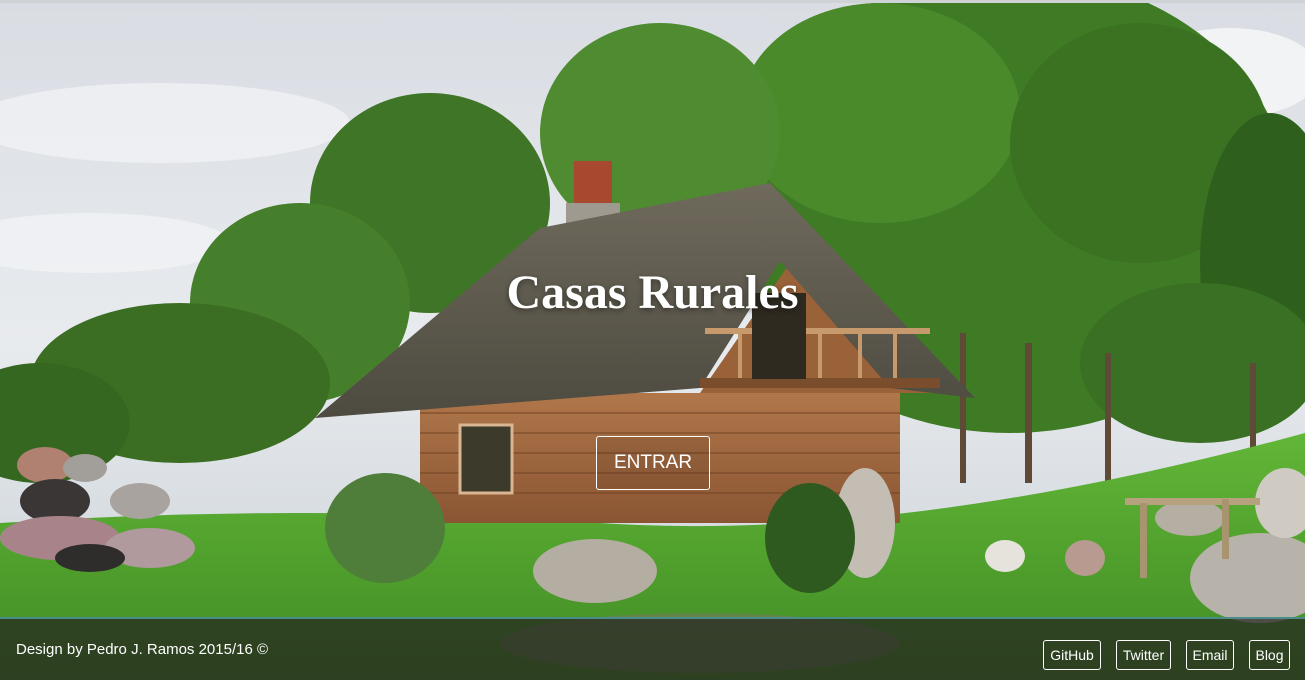 This screenshot has width=1305, height=680. I want to click on enter-button: ENTRAR, so click(653, 463).